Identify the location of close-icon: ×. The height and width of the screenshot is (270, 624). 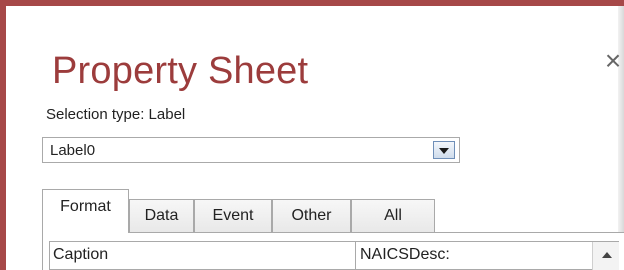
(613, 60).